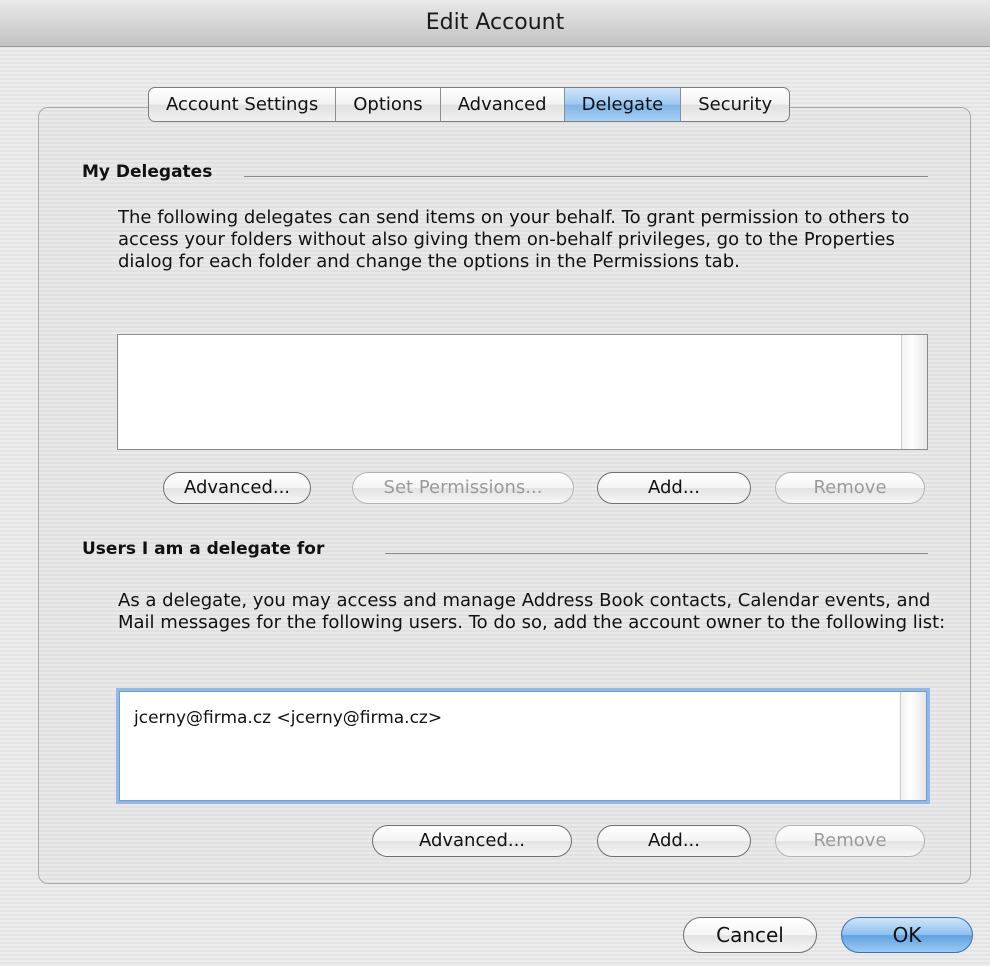 This screenshot has width=990, height=966. I want to click on tab-advanced: Advanced, so click(503, 104).